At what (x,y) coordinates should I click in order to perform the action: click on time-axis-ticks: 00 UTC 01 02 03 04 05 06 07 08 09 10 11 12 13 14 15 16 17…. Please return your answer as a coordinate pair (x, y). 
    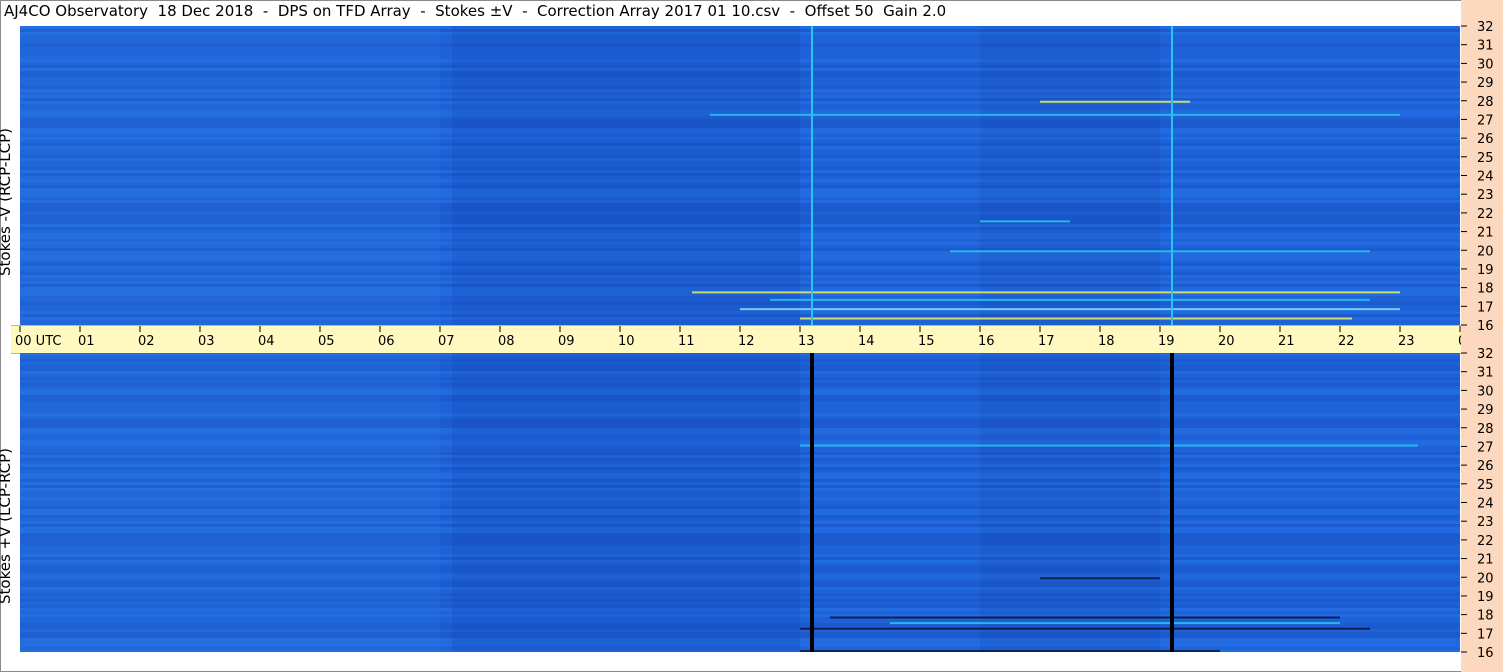
    Looking at the image, I should click on (743, 337).